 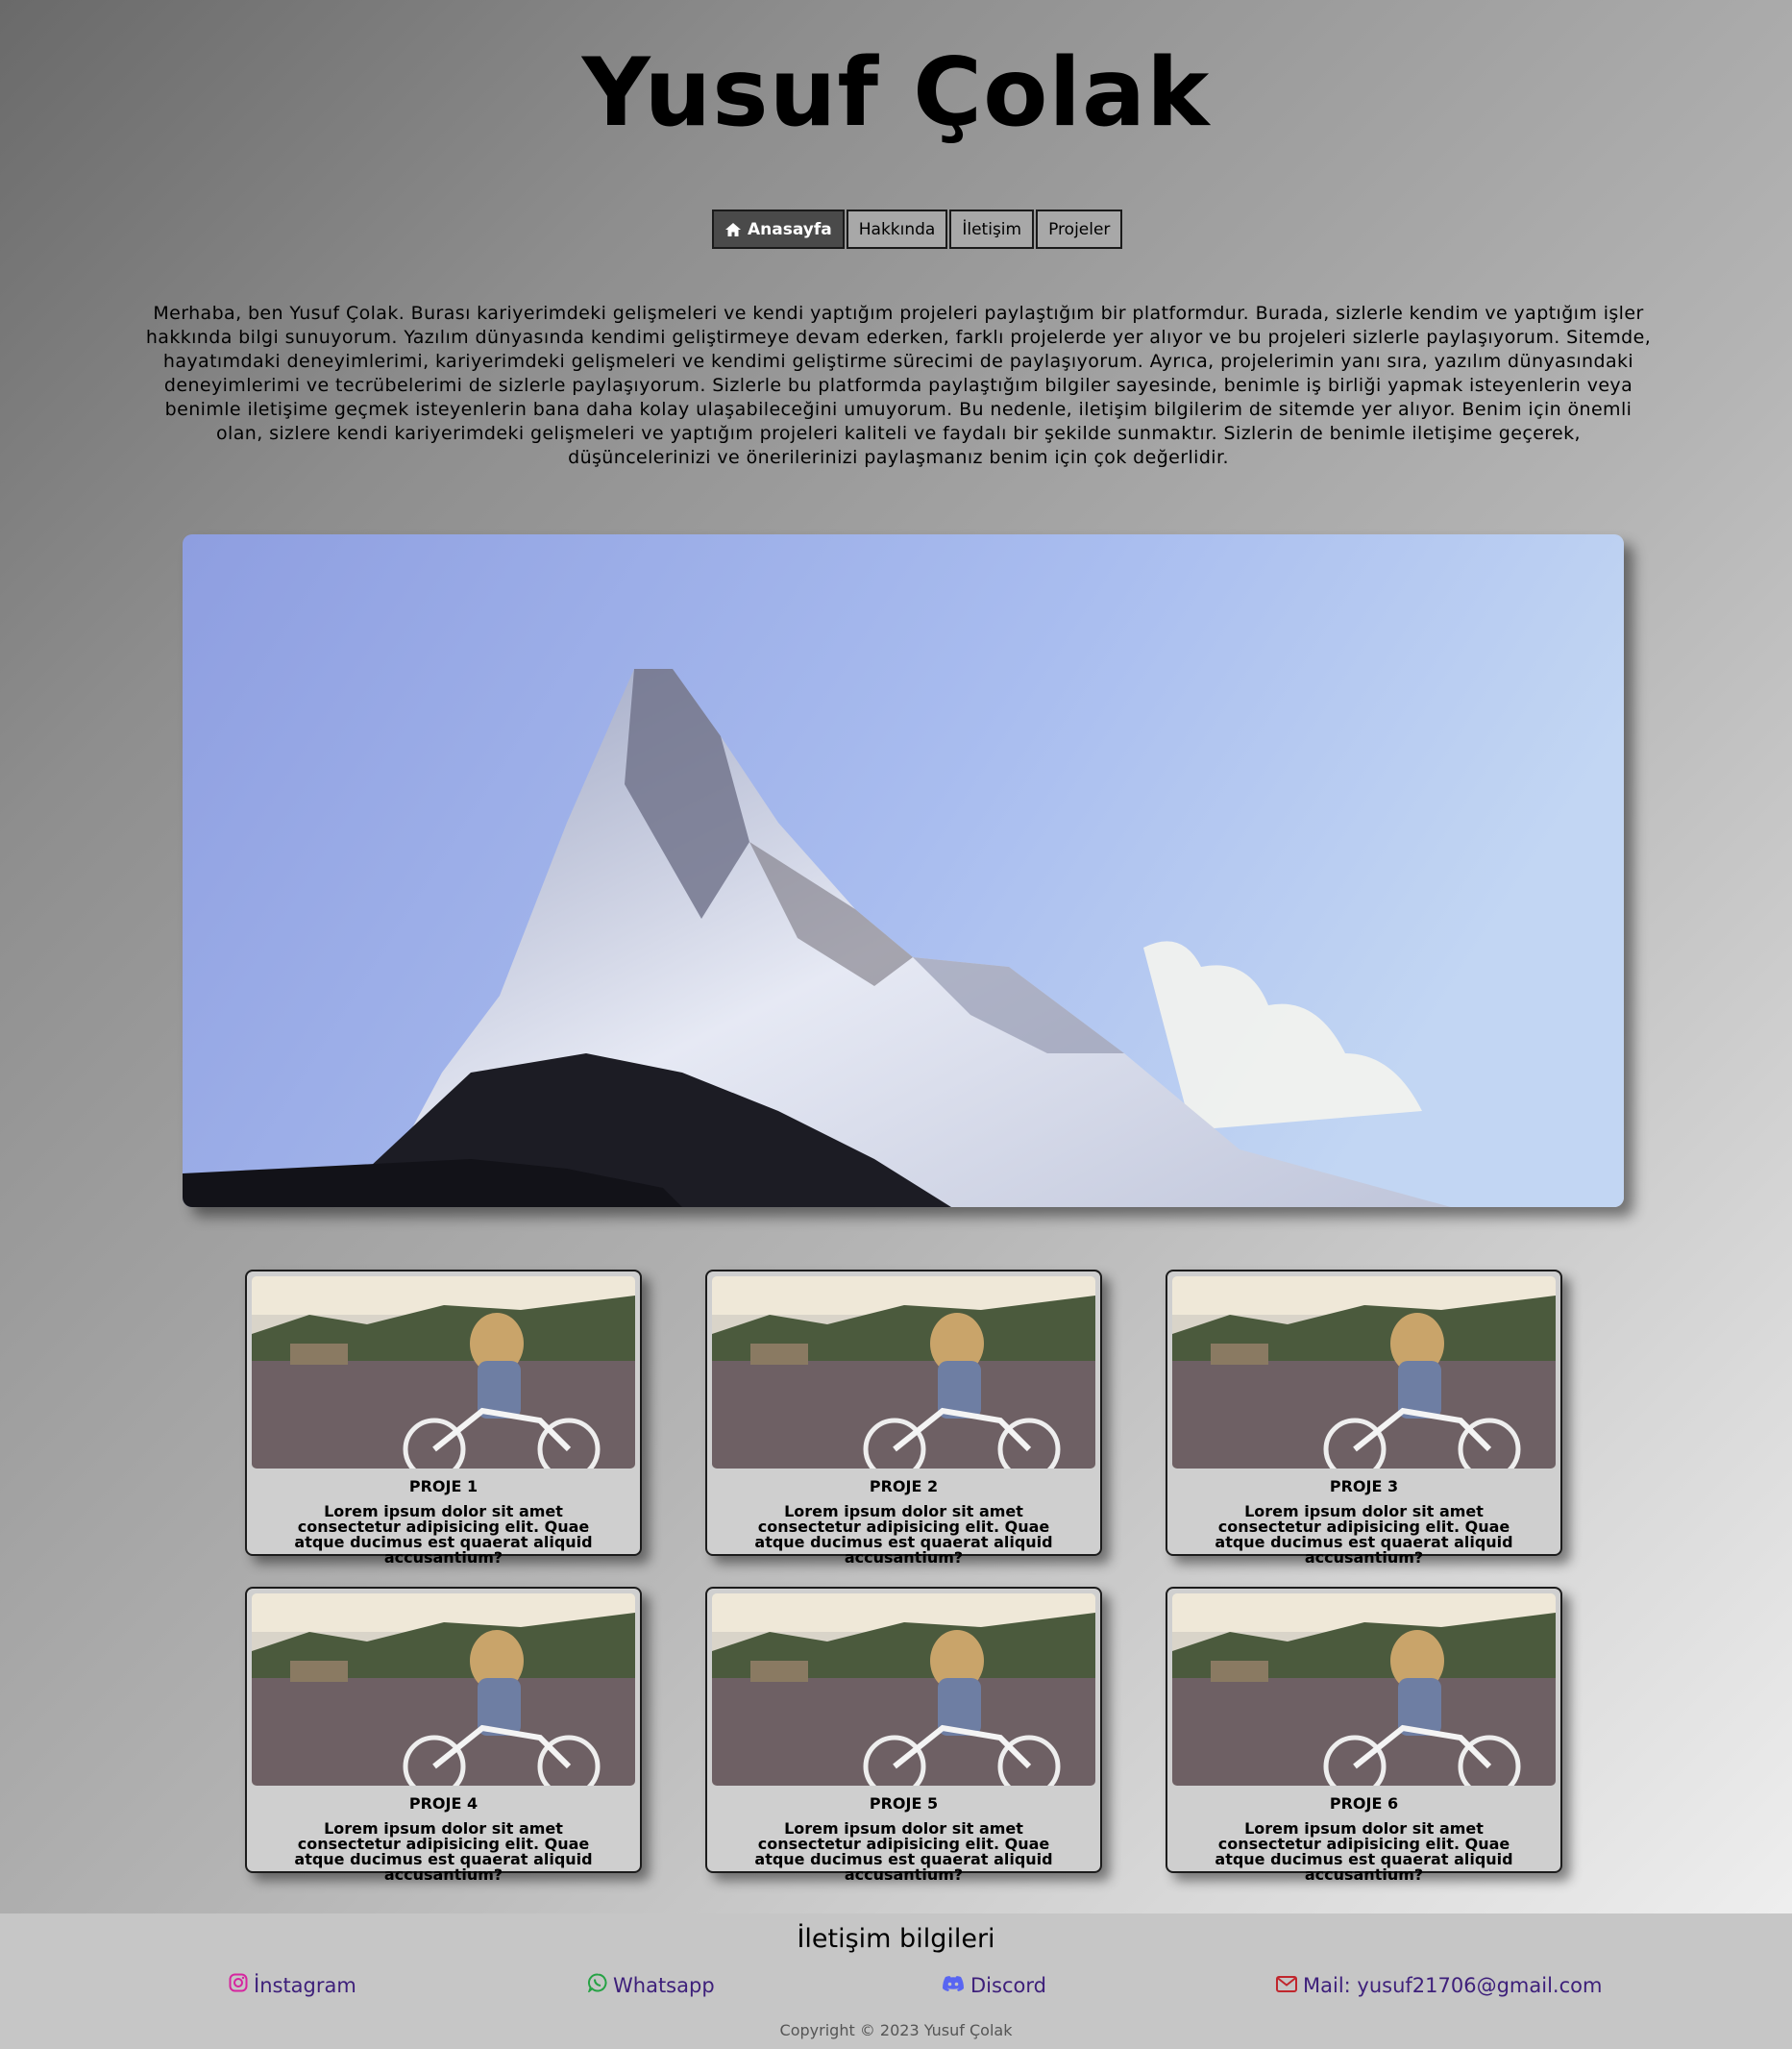 I want to click on nav-label: İletişim, so click(x=992, y=229).